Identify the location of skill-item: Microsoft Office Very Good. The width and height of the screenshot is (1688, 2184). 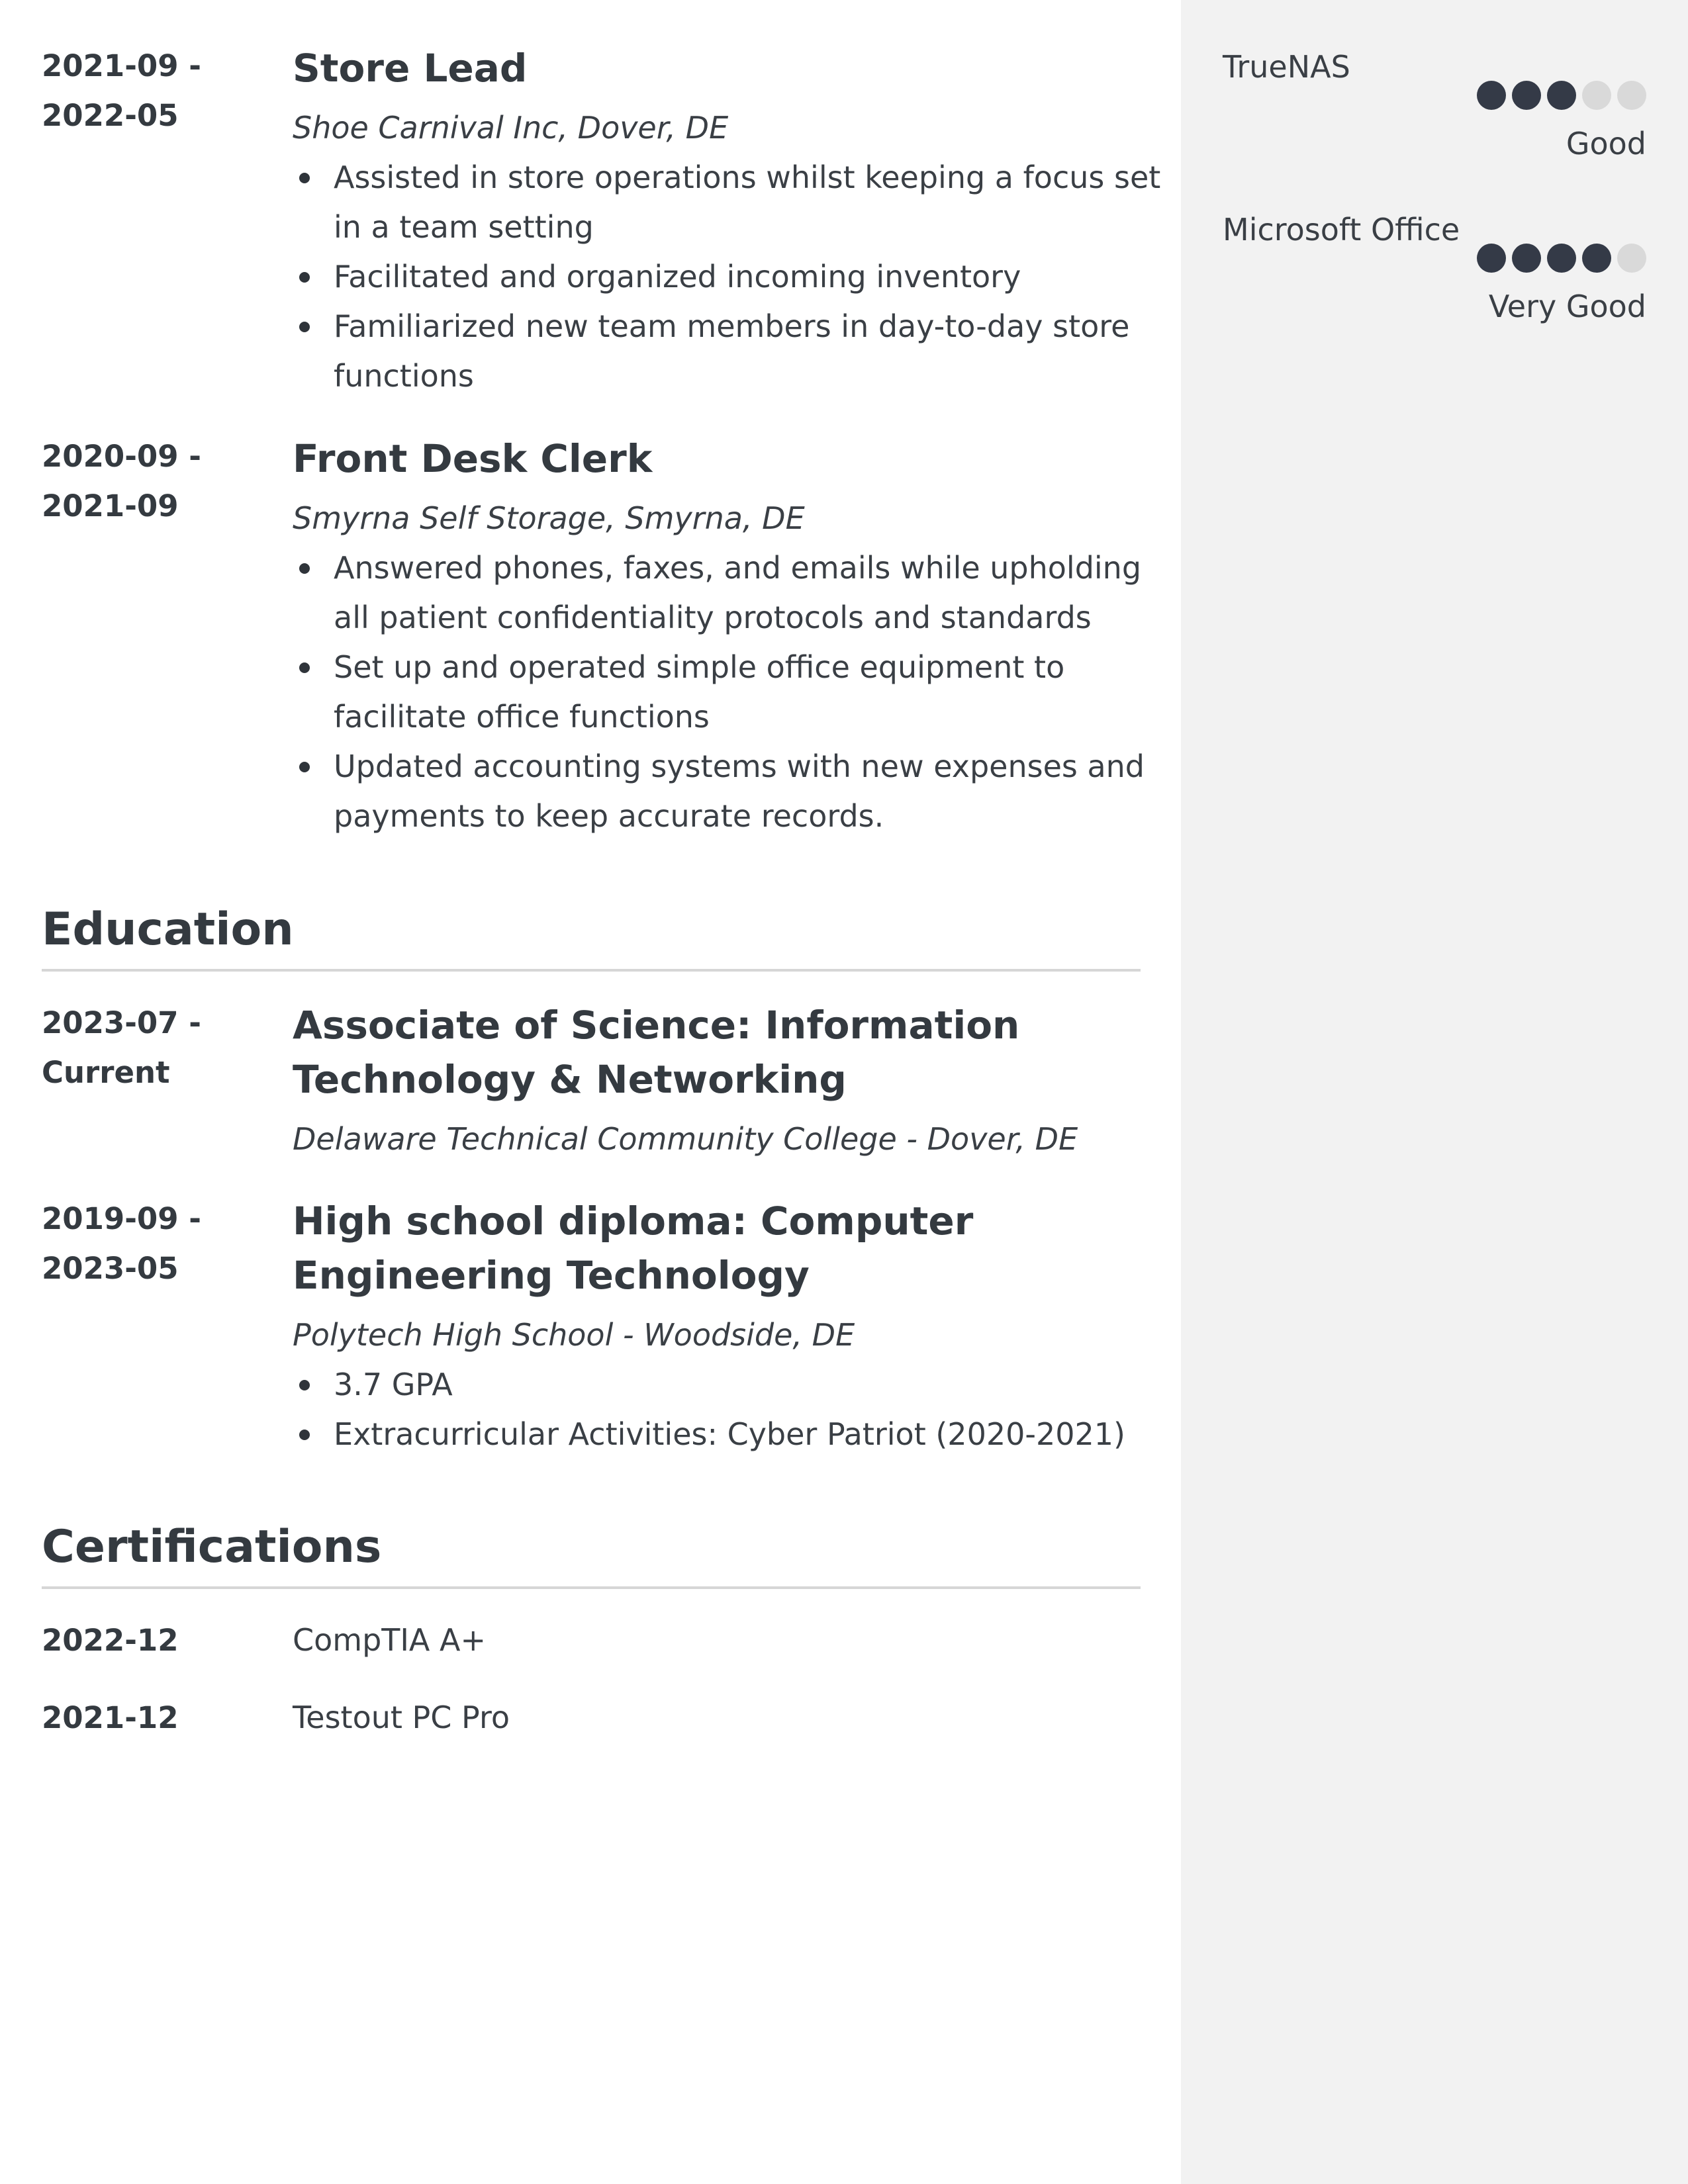
(1434, 281).